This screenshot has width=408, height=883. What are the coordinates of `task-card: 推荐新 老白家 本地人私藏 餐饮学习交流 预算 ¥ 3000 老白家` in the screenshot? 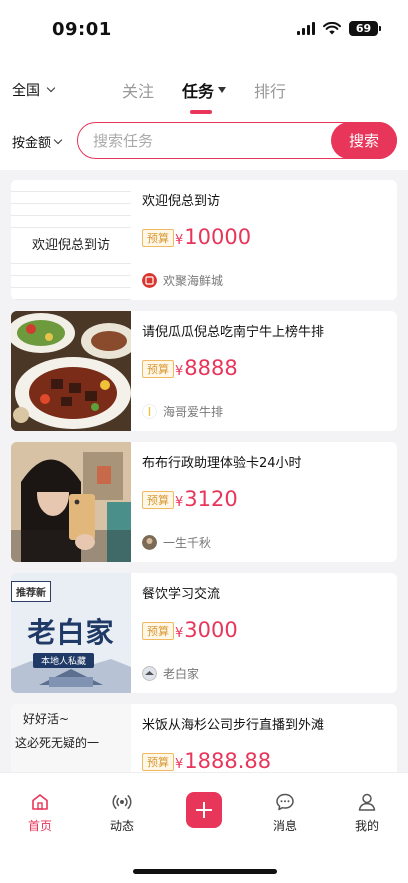 It's located at (204, 633).